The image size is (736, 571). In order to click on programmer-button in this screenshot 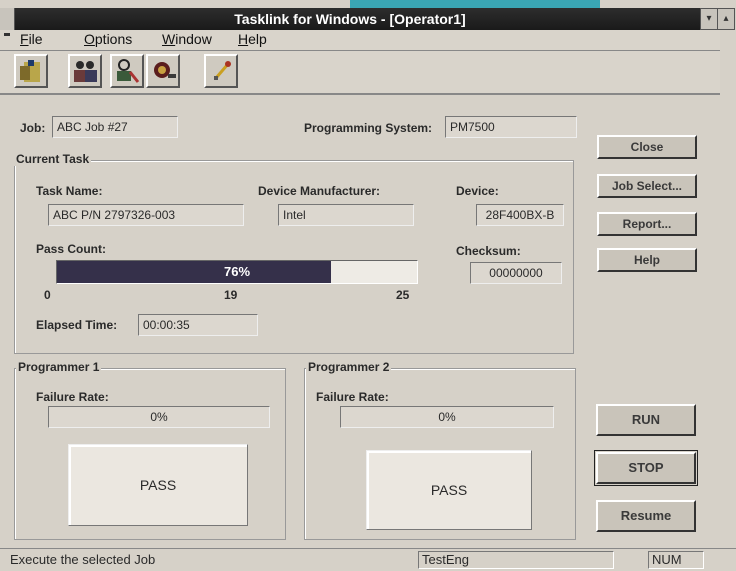, I will do `click(163, 71)`.